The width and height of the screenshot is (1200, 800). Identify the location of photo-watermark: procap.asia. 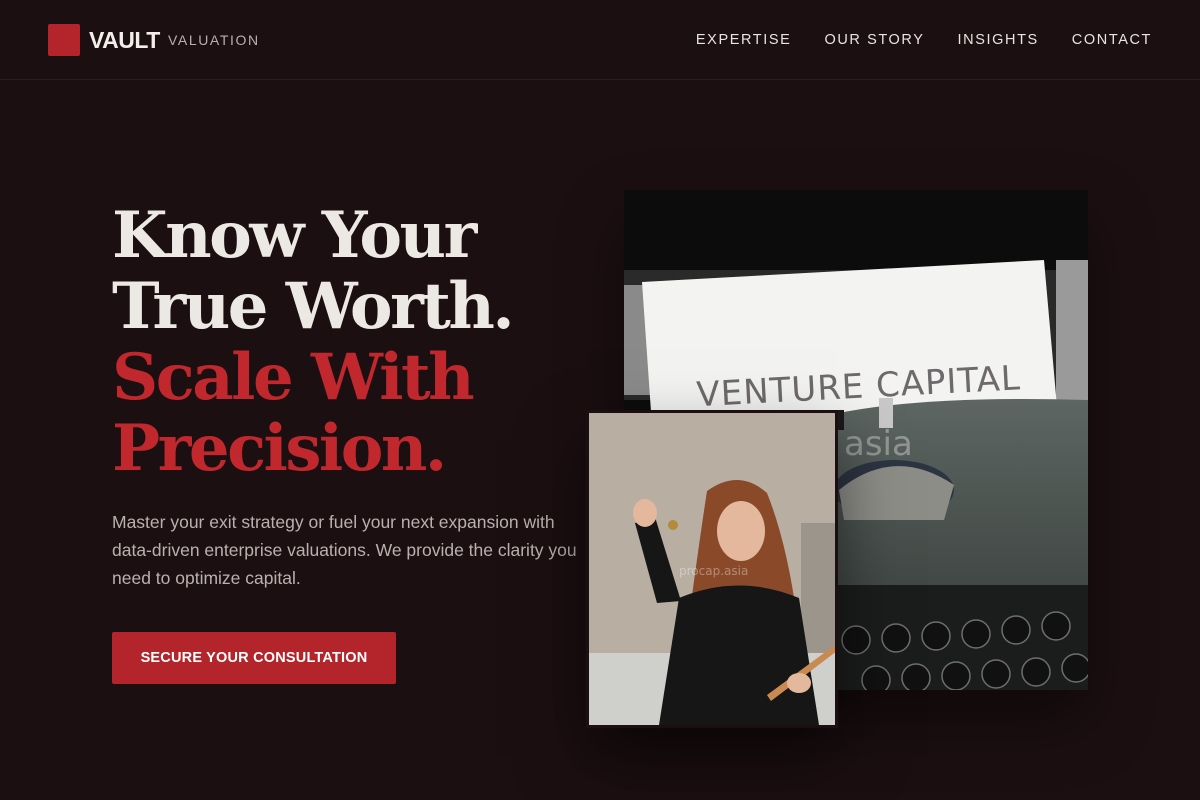
(713, 571).